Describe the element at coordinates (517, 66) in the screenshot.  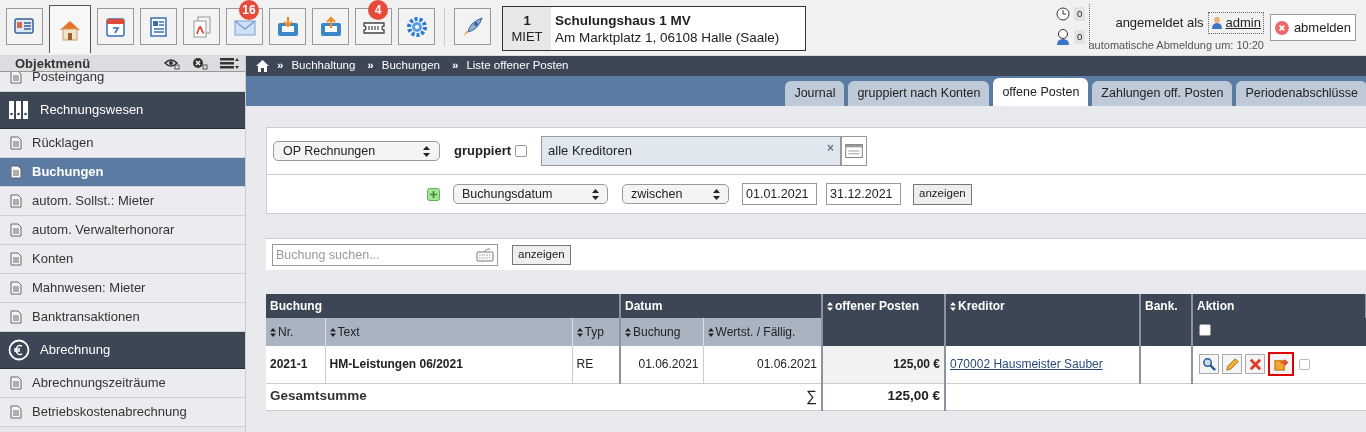
I see `breadcrumb-link: Liste offener Posten` at that location.